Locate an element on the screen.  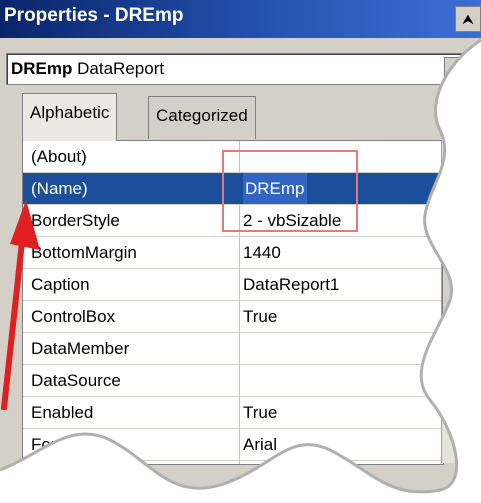
object-name: DREmp is located at coordinates (42, 68).